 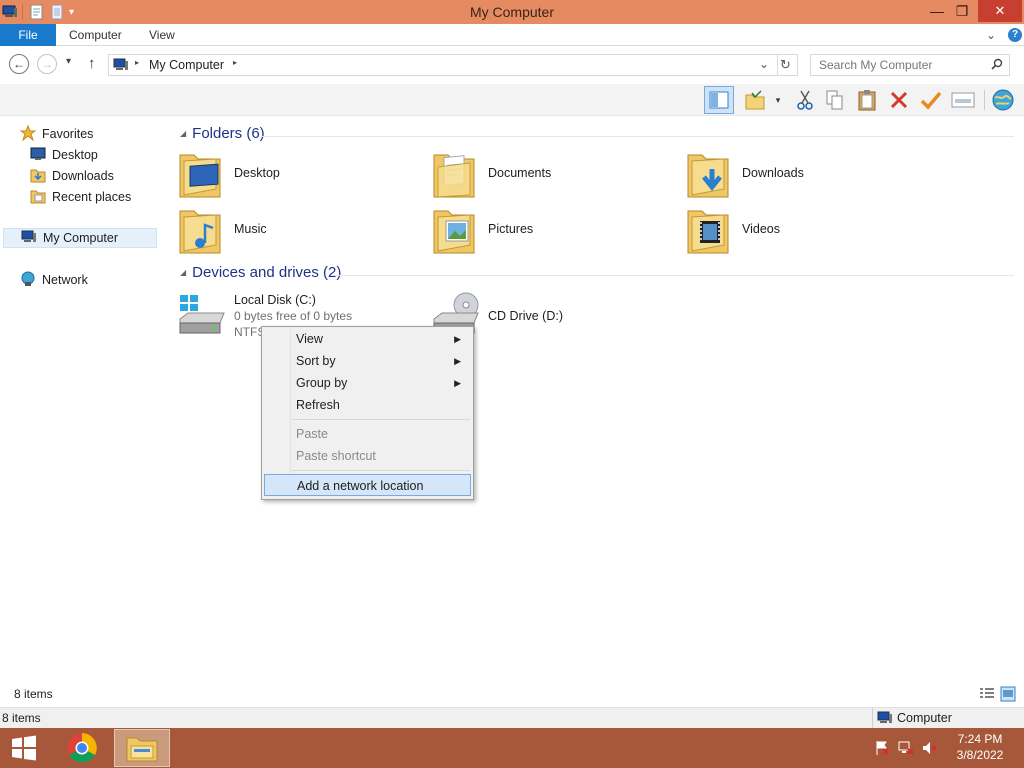 What do you see at coordinates (68, 134) in the screenshot?
I see `nav-favorites-label: Favorites` at bounding box center [68, 134].